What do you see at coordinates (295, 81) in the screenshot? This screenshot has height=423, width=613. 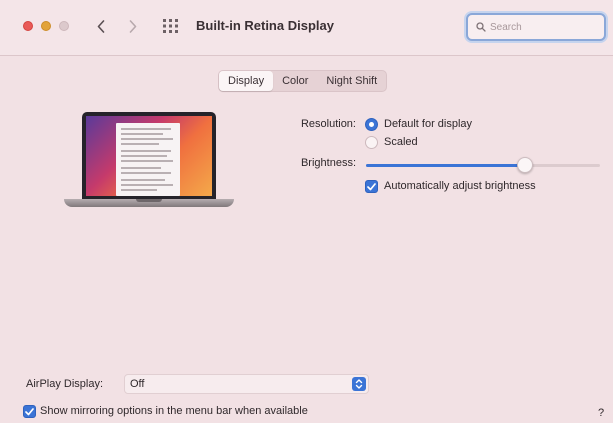 I see `tab-color: Color` at bounding box center [295, 81].